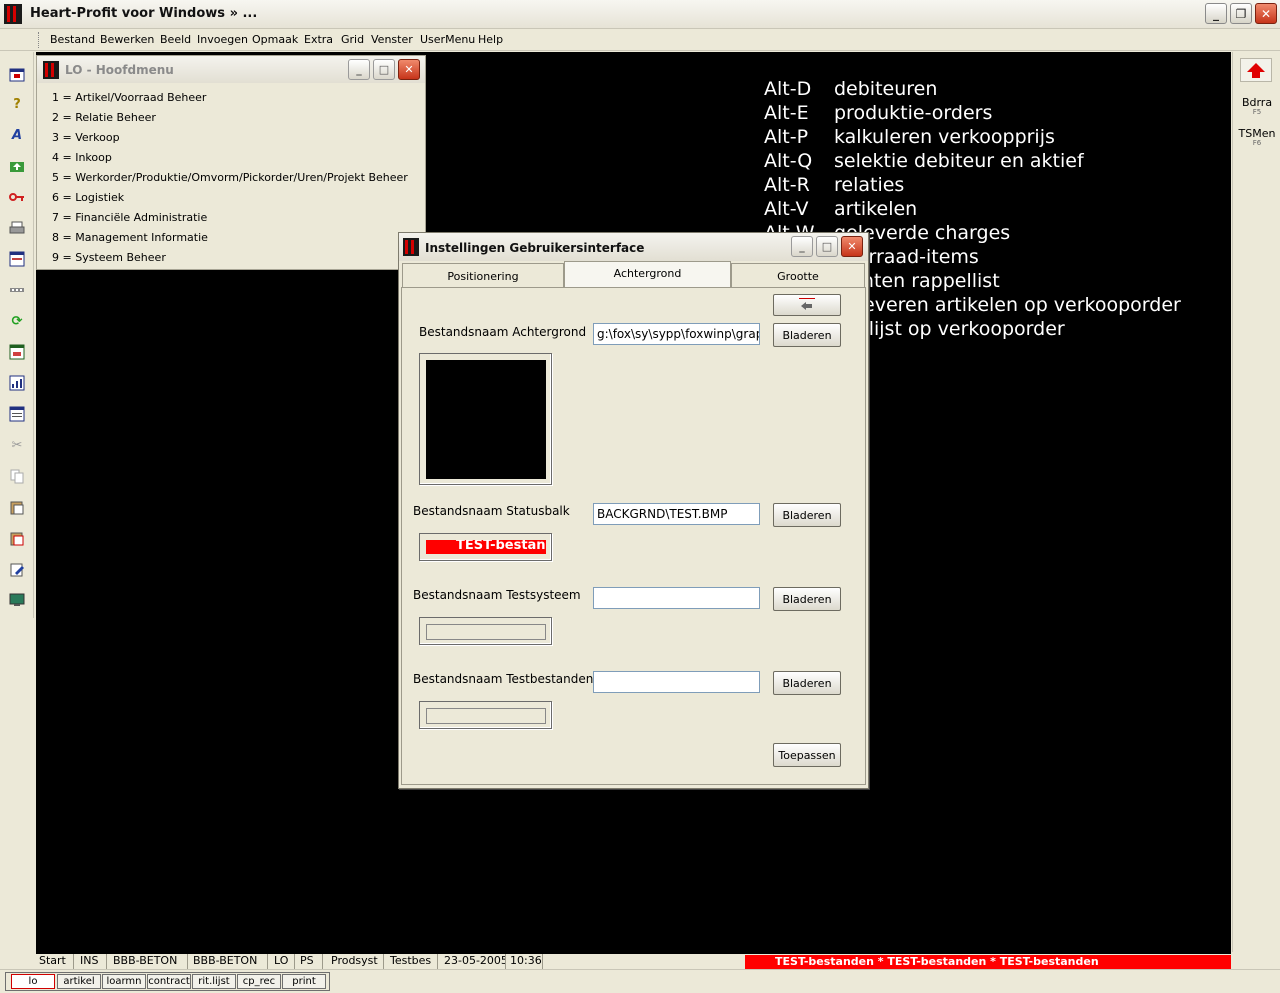 This screenshot has height=993, width=1280. What do you see at coordinates (175, 39) in the screenshot?
I see `menu-beeld: Beeld` at bounding box center [175, 39].